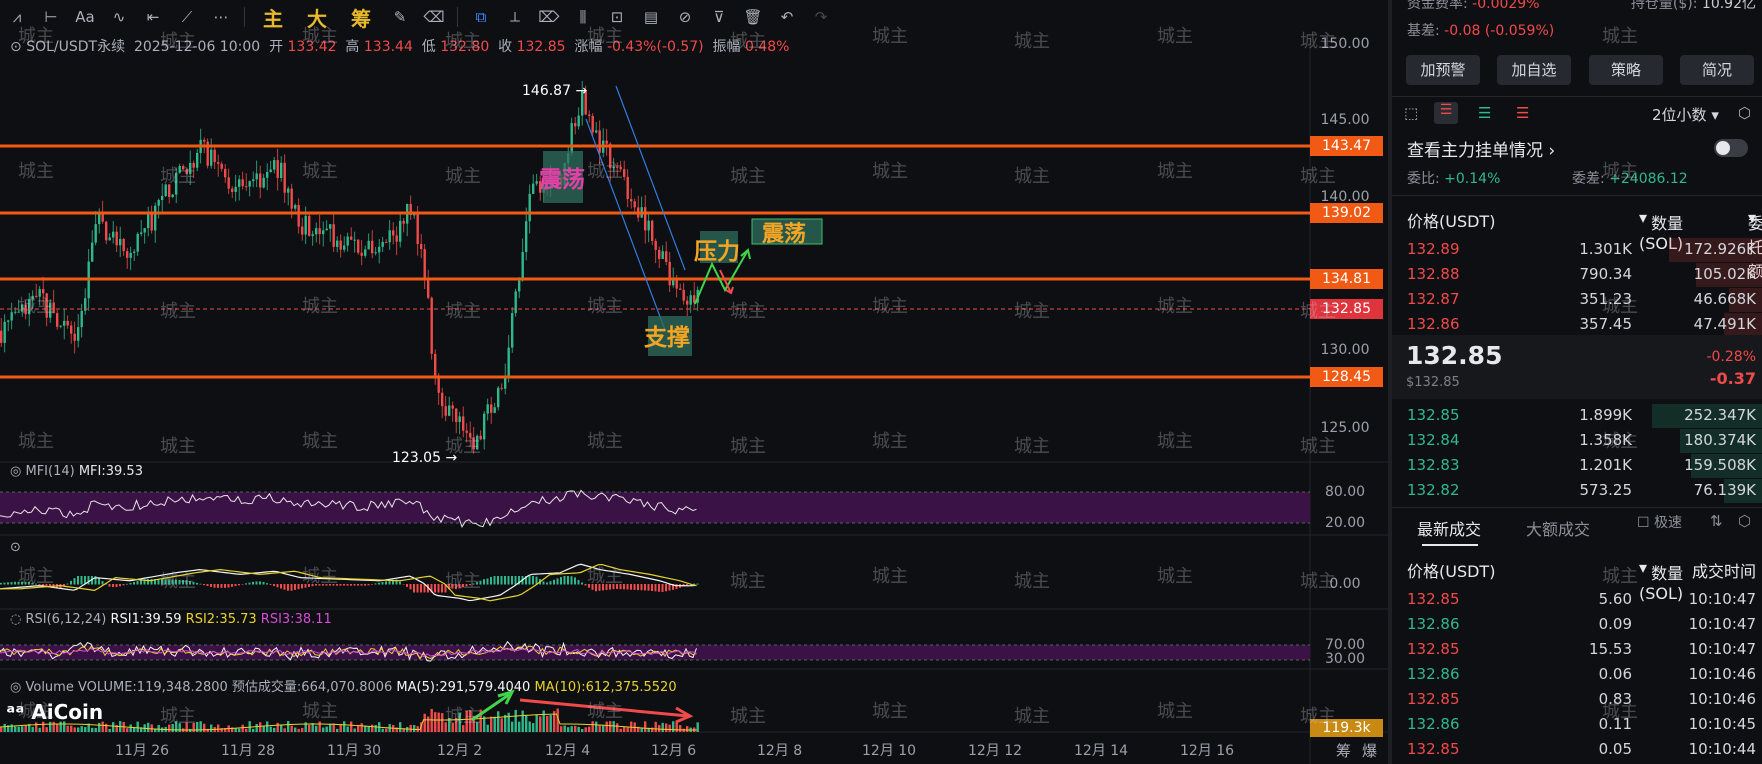  I want to click on macd-toggle: ⊙, so click(15, 547).